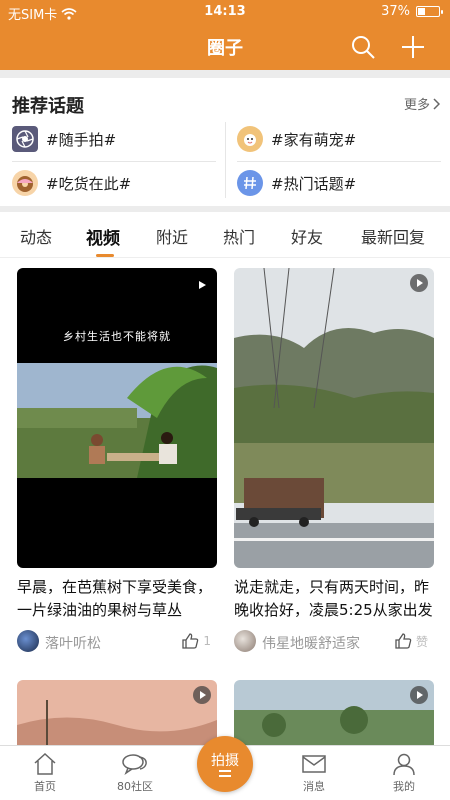 This screenshot has height=800, width=450. I want to click on nav-label: 80社区, so click(135, 786).